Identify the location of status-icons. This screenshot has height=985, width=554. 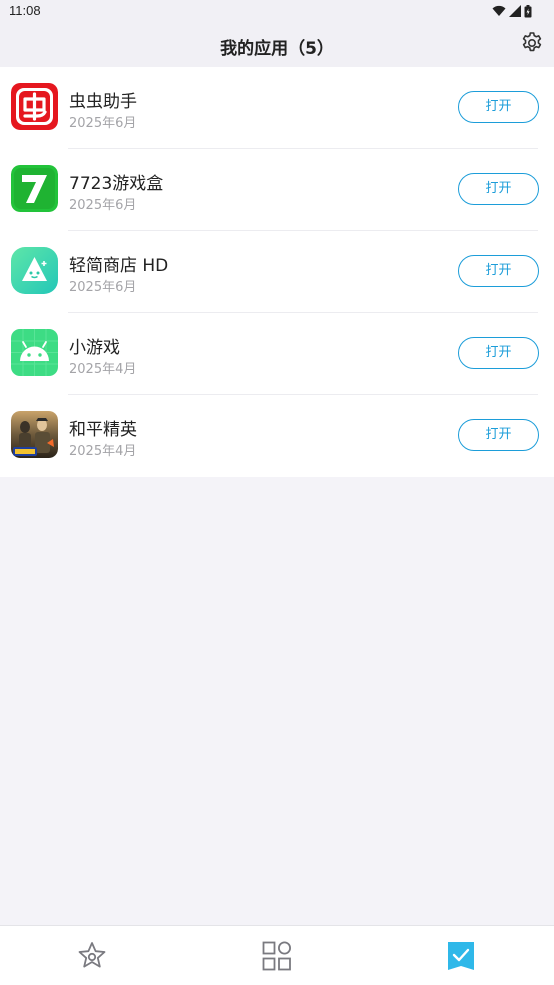
(512, 11).